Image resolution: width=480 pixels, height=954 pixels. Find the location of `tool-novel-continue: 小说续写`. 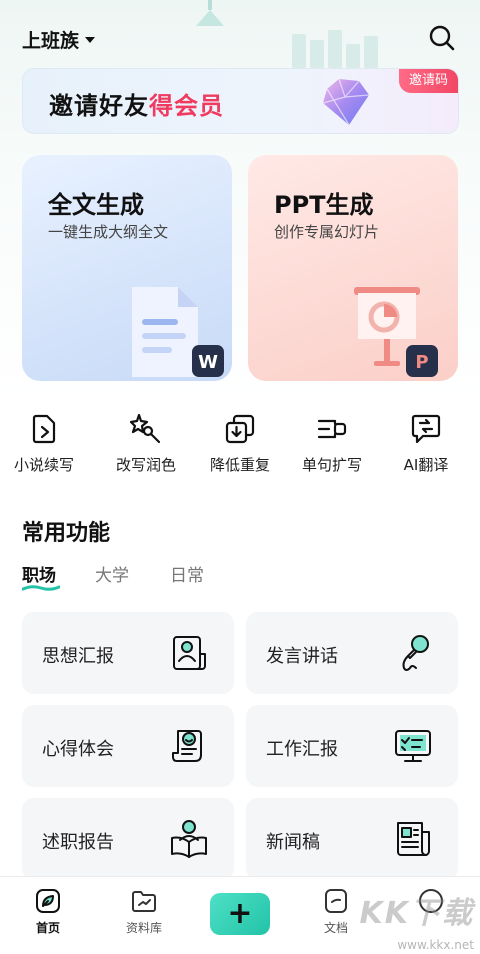

tool-novel-continue: 小说续写 is located at coordinates (45, 440).